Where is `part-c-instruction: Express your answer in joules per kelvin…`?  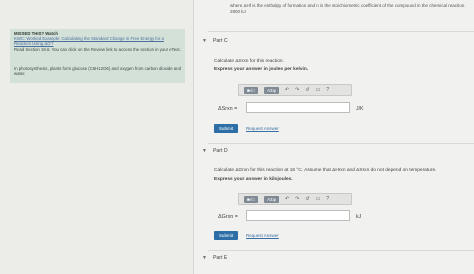 part-c-instruction: Express your answer in joules per kelvin… is located at coordinates (261, 69).